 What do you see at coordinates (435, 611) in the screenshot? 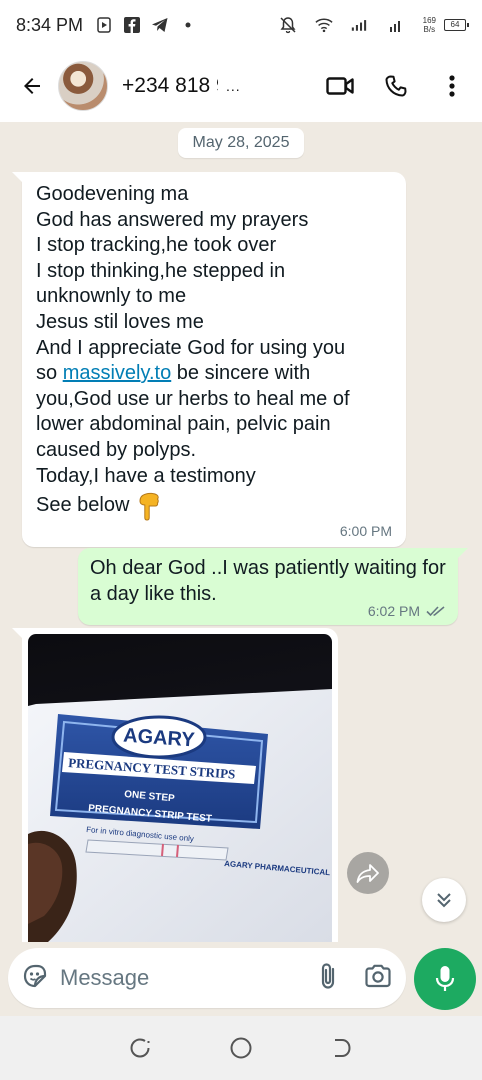
I see `double-check-icon` at bounding box center [435, 611].